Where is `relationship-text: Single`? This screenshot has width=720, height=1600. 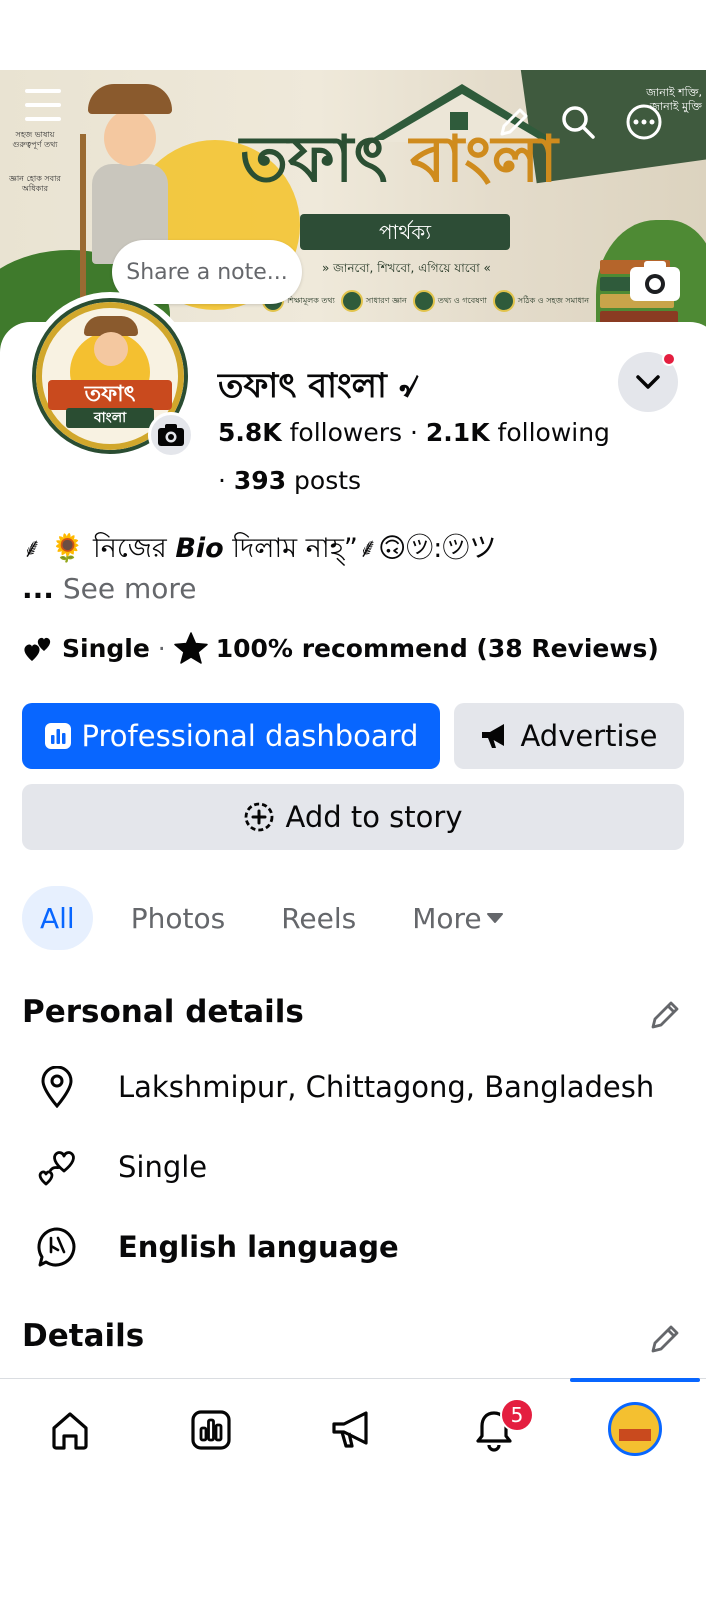 relationship-text: Single is located at coordinates (163, 1167).